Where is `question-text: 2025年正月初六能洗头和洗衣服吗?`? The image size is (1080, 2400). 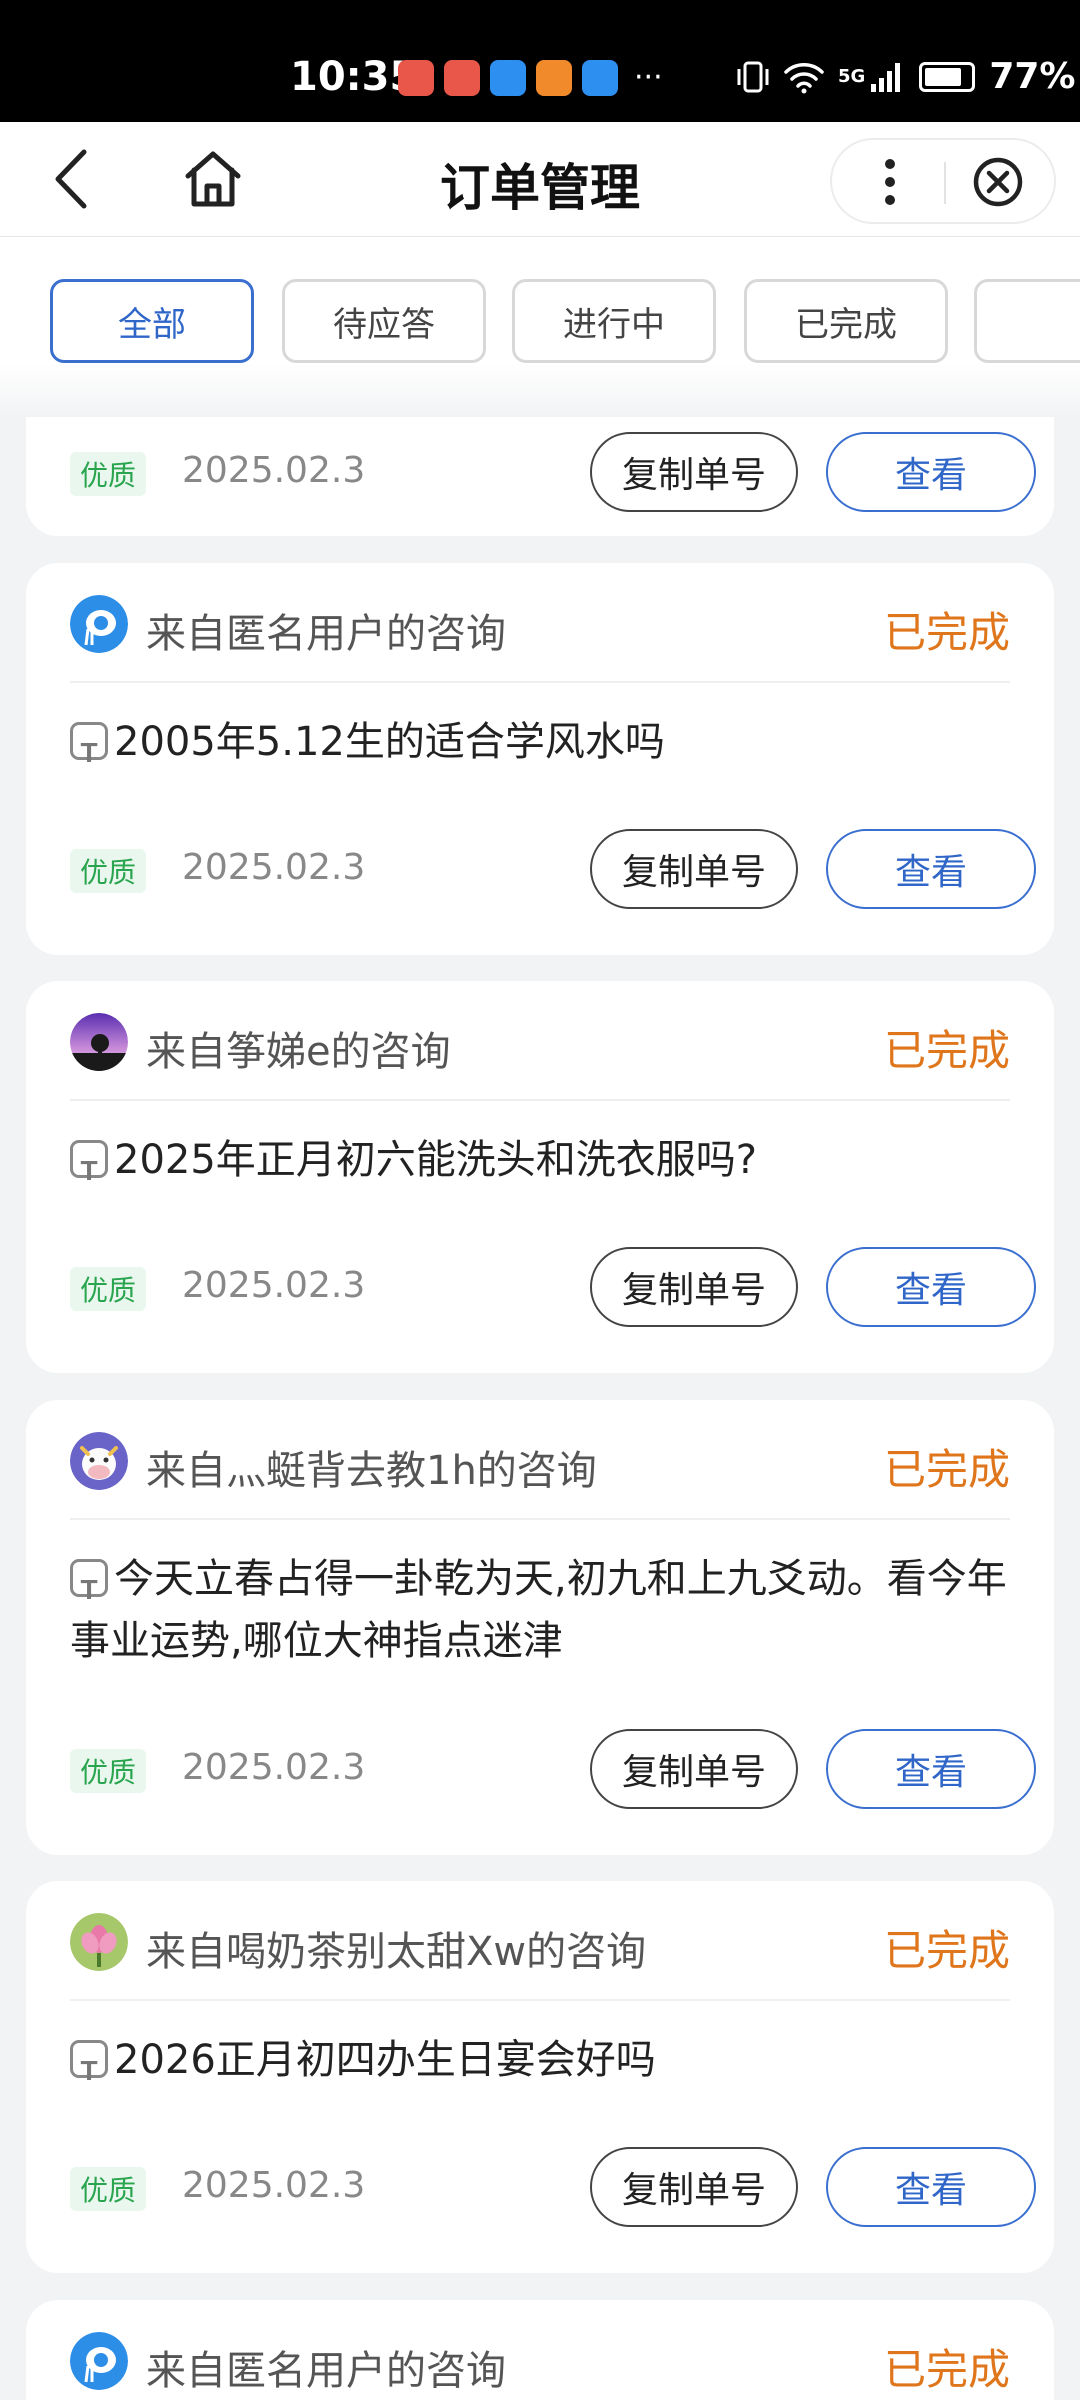 question-text: 2025年正月初六能洗头和洗衣服吗? is located at coordinates (540, 1165).